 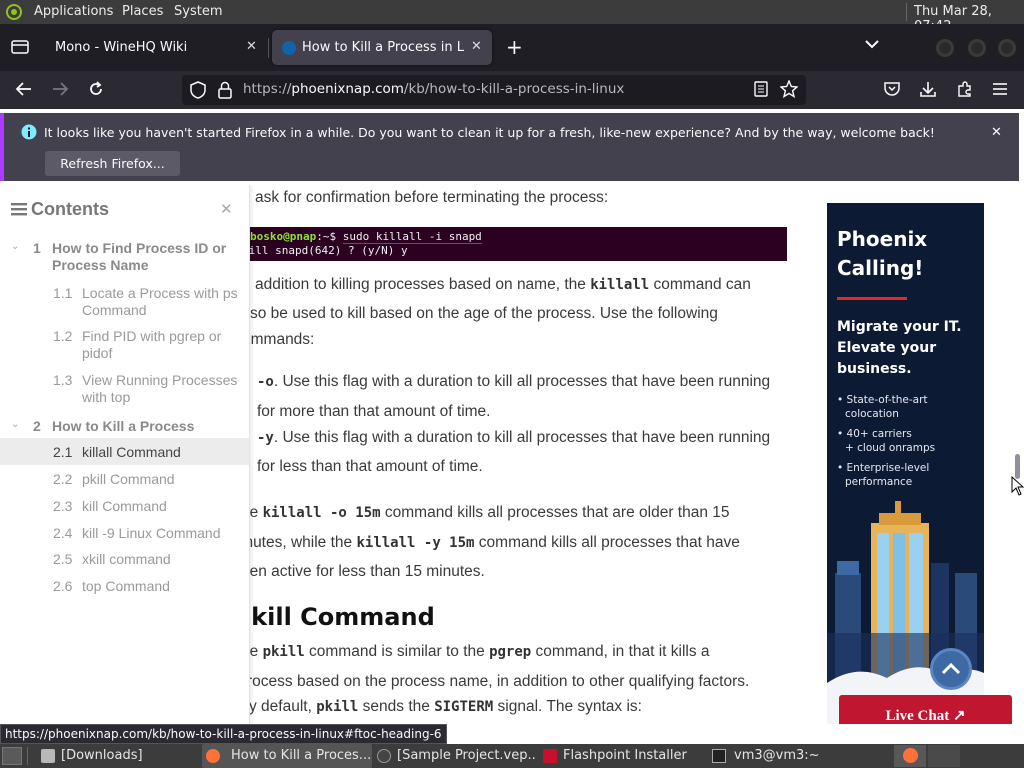 I want to click on ad-red-rule, so click(x=872, y=298).